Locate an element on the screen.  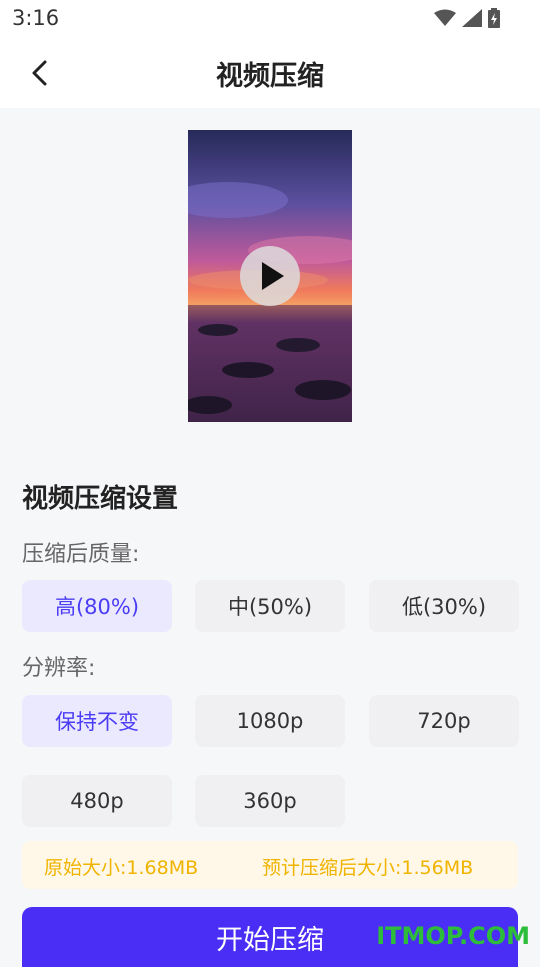
status-bar: 3:16 is located at coordinates (270, 19).